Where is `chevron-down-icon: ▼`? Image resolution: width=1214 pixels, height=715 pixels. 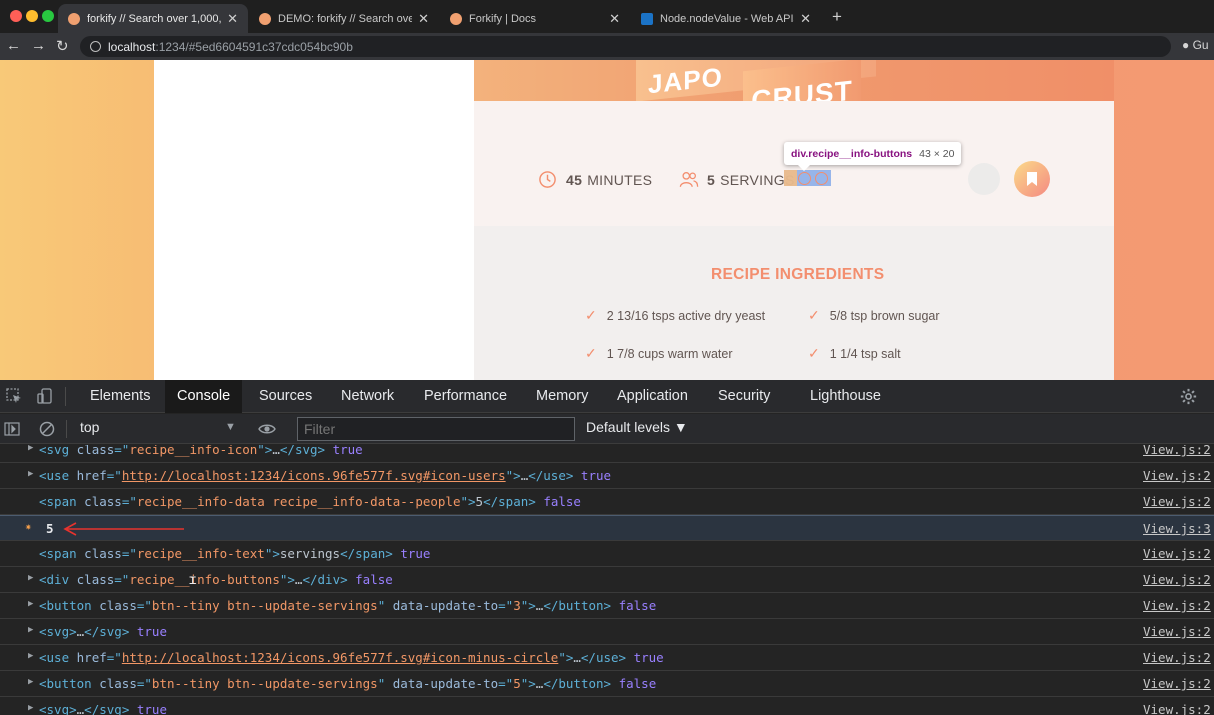
chevron-down-icon: ▼ is located at coordinates (230, 427).